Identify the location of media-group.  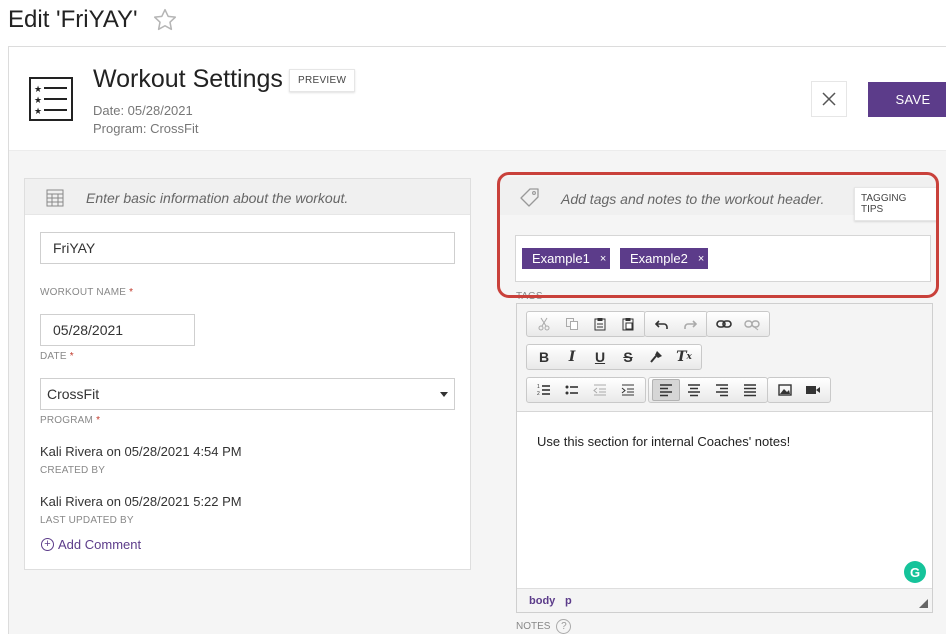
(799, 390).